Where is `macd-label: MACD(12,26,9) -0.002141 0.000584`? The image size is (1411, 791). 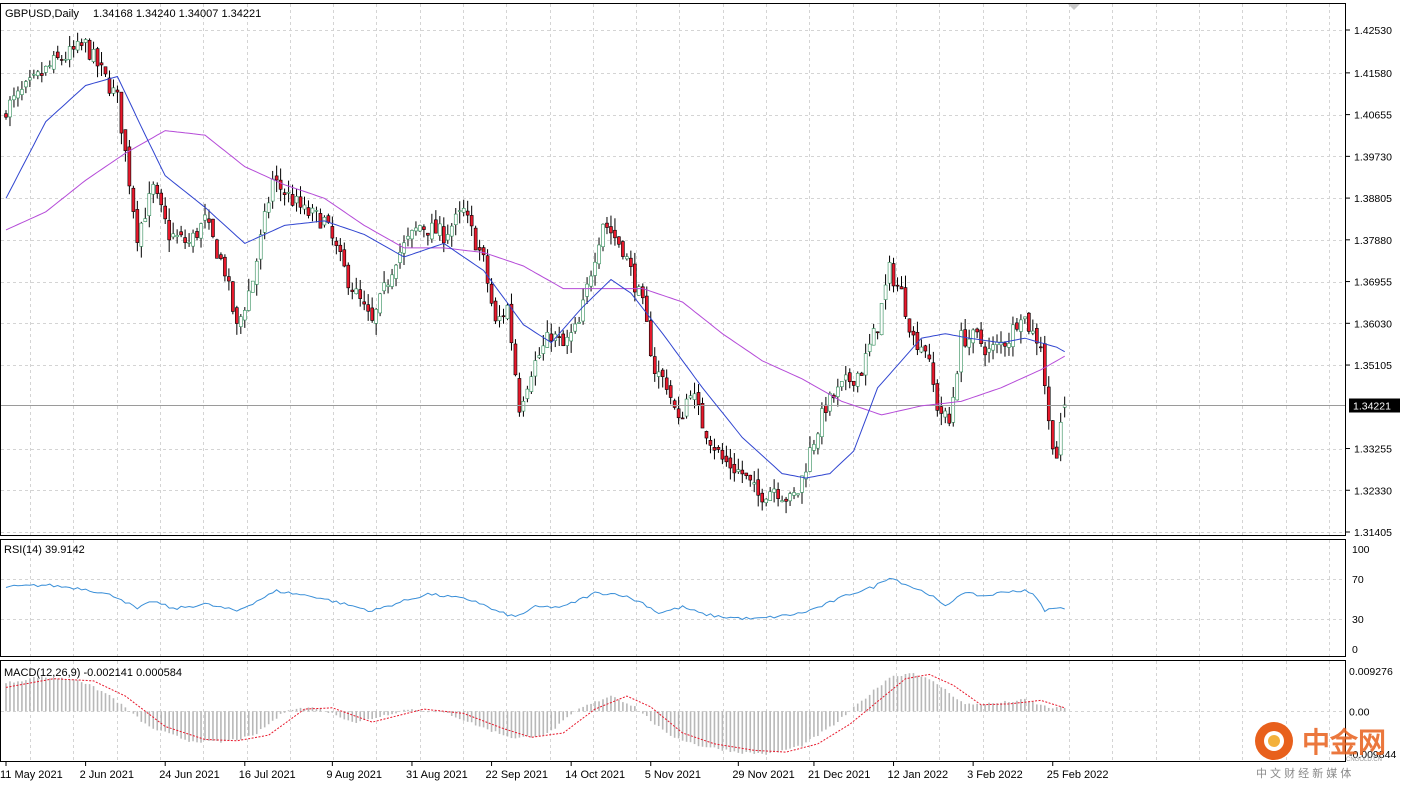
macd-label: MACD(12,26,9) -0.002141 0.000584 is located at coordinates (93, 673).